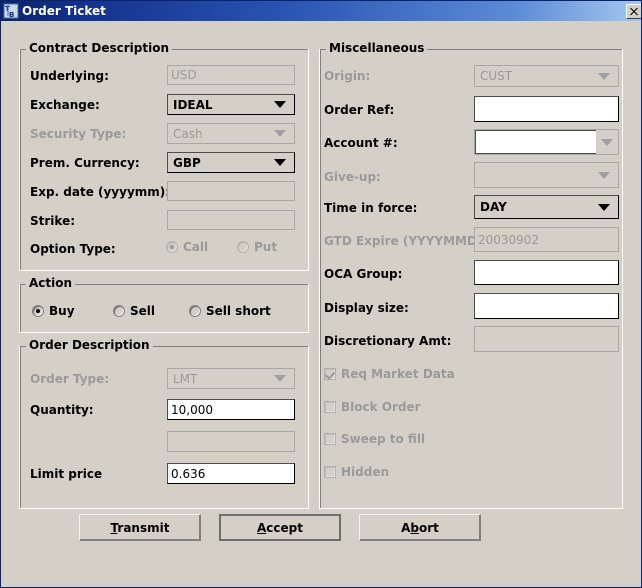  What do you see at coordinates (366, 308) in the screenshot?
I see `display-size-label: Display size:` at bounding box center [366, 308].